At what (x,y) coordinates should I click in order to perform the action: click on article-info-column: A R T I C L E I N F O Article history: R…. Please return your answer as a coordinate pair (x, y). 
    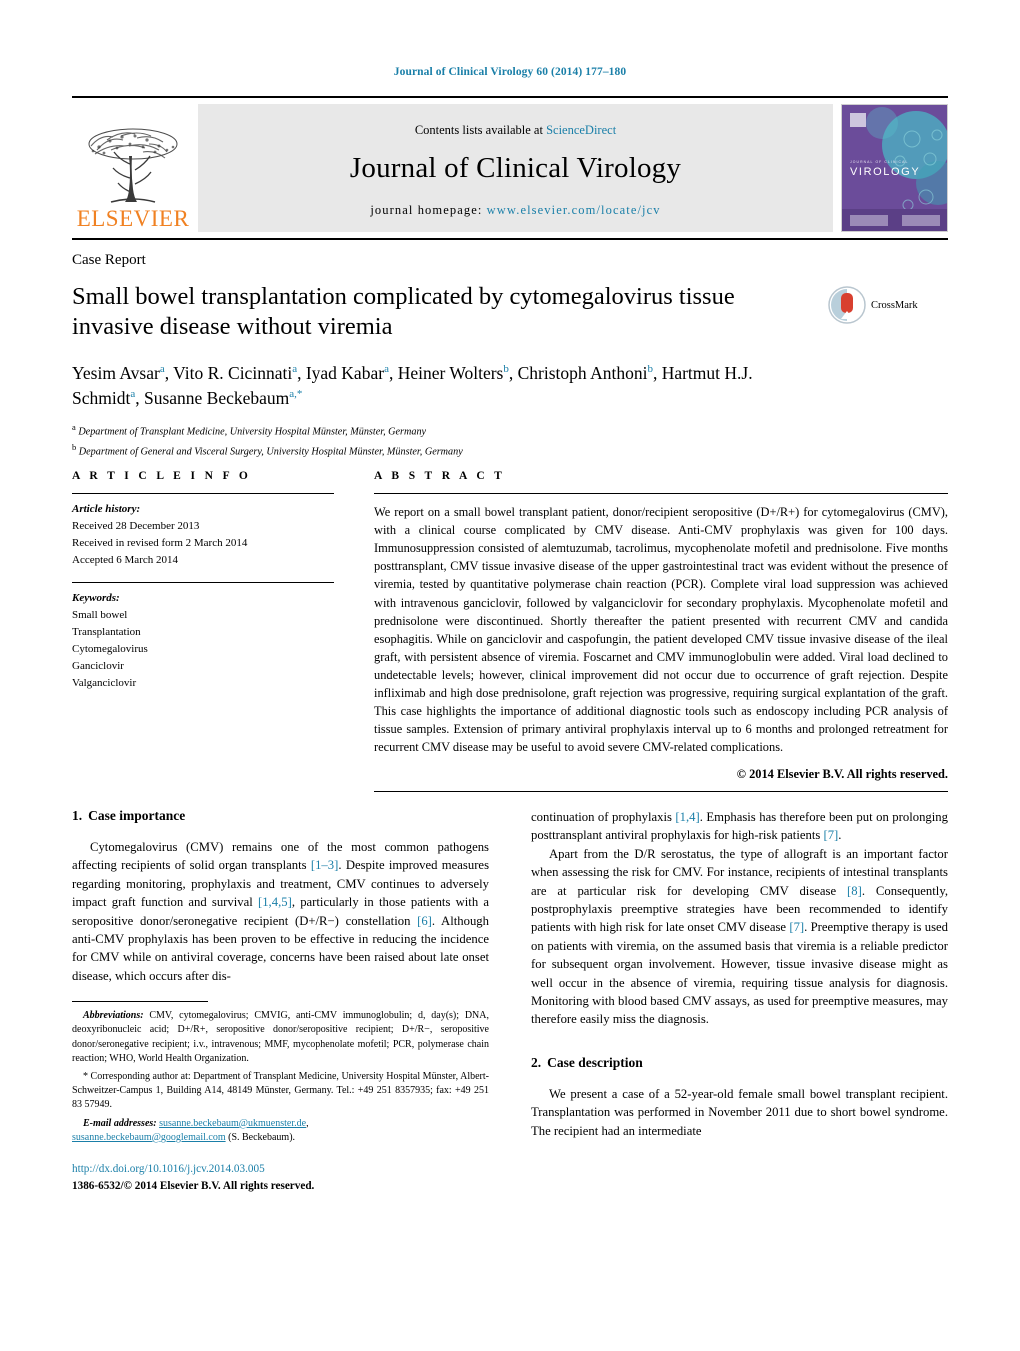
    Looking at the image, I should click on (214, 631).